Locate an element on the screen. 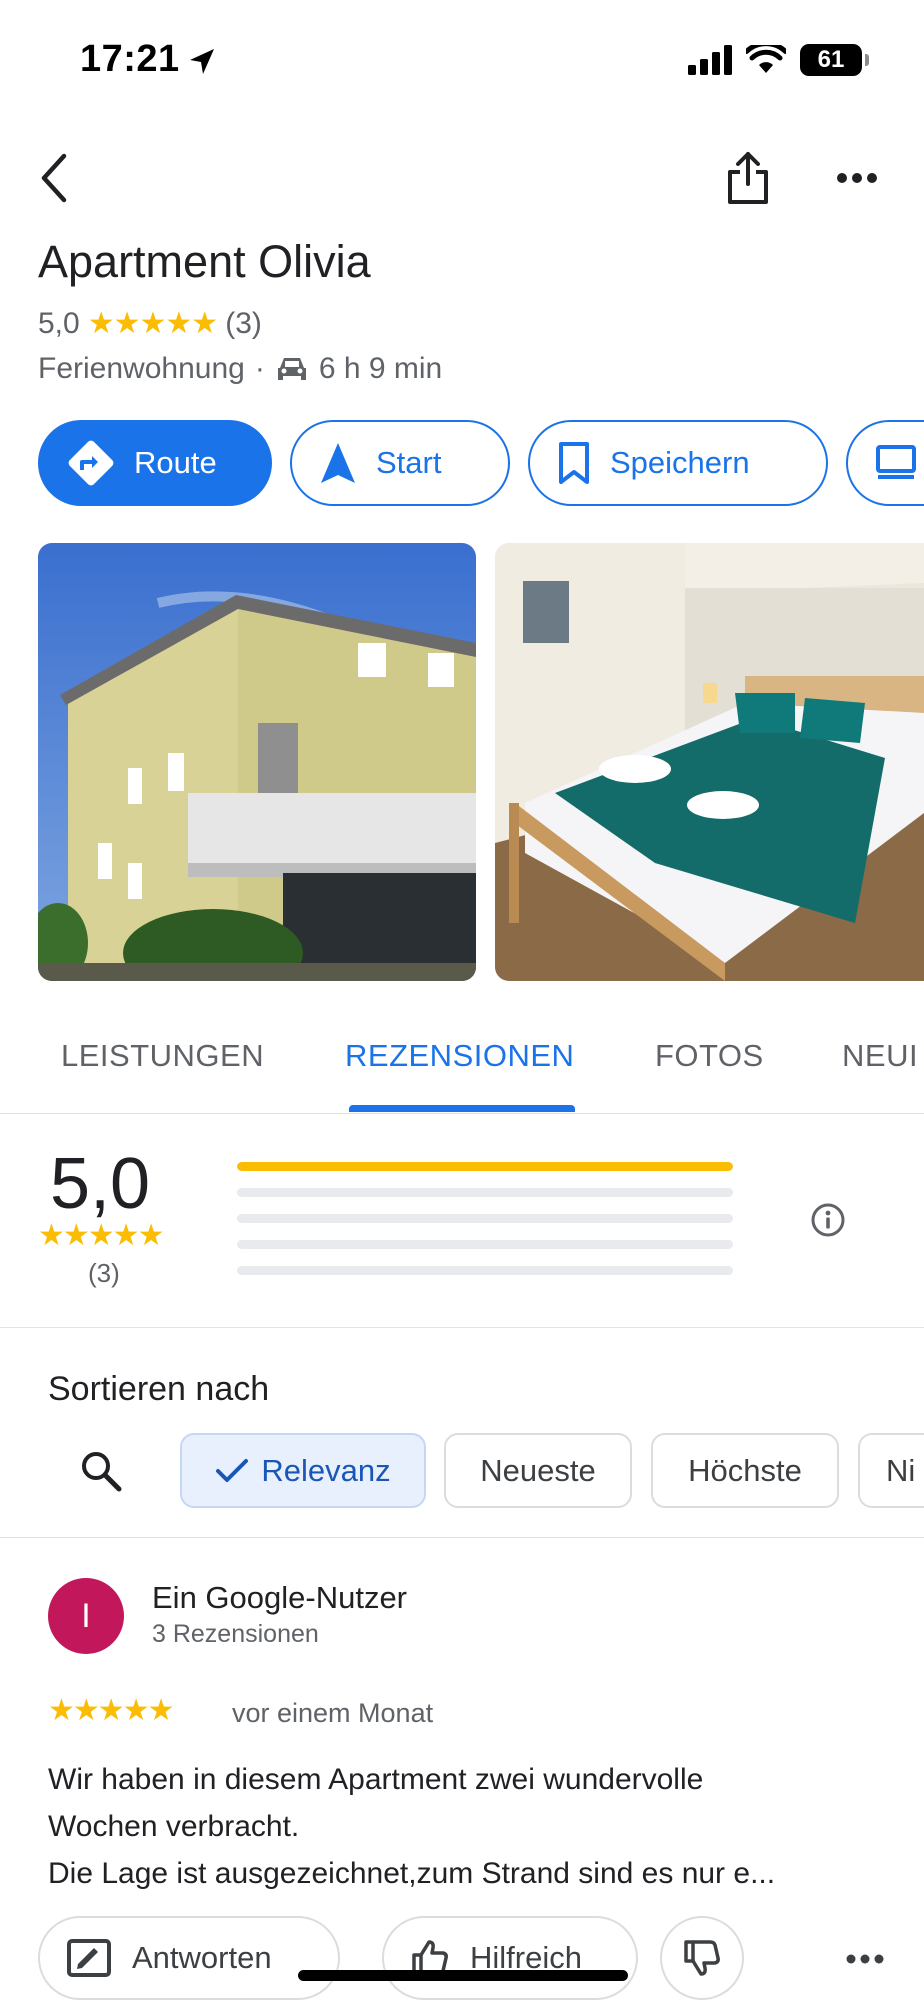 Image resolution: width=924 pixels, height=2000 pixels. info-button is located at coordinates (828, 1220).